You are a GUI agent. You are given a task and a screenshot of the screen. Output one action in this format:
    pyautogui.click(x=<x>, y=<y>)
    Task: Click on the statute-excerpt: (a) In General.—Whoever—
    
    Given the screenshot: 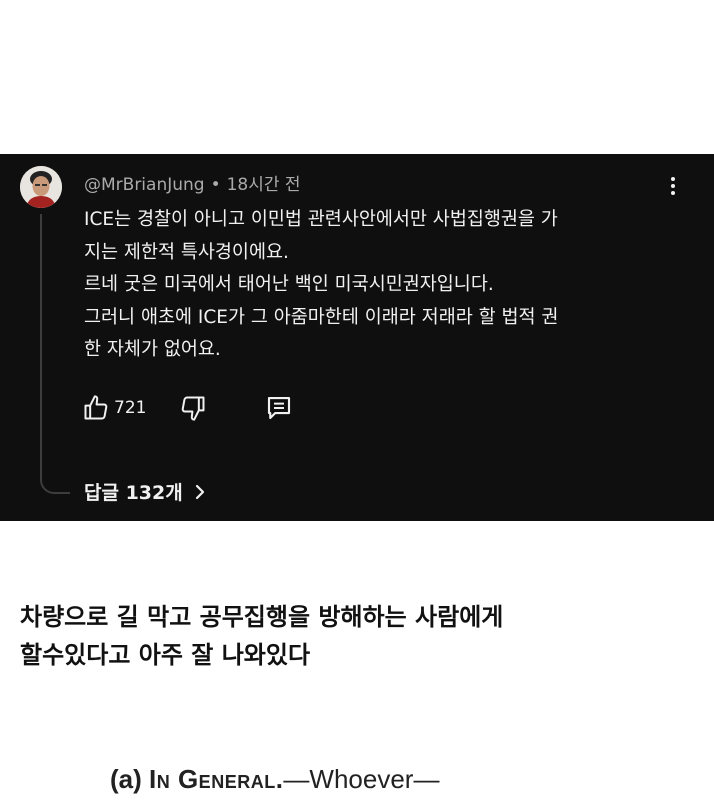 What is the action you would take?
    pyautogui.click(x=274, y=779)
    